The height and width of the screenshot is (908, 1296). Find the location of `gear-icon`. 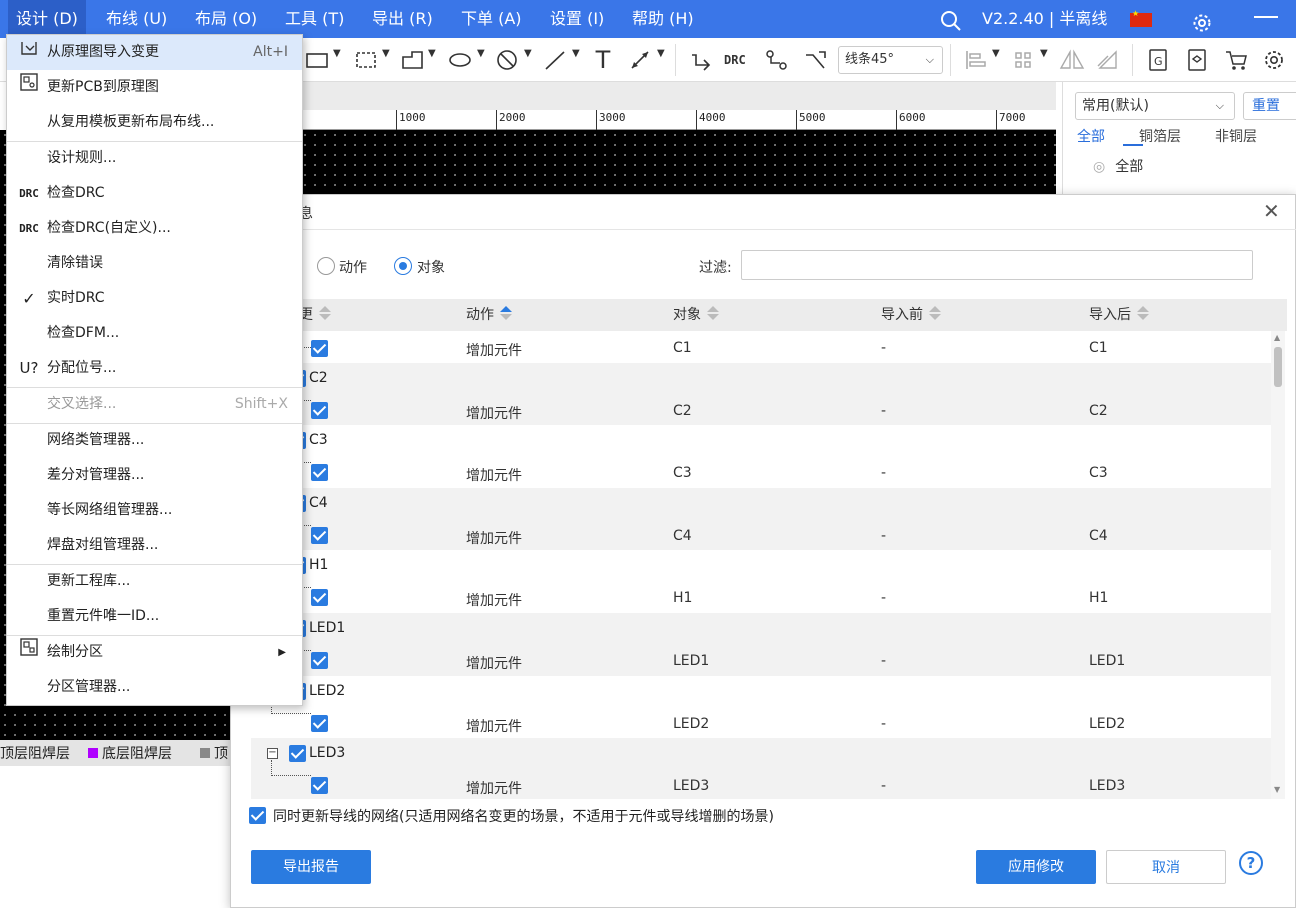

gear-icon is located at coordinates (1202, 20).